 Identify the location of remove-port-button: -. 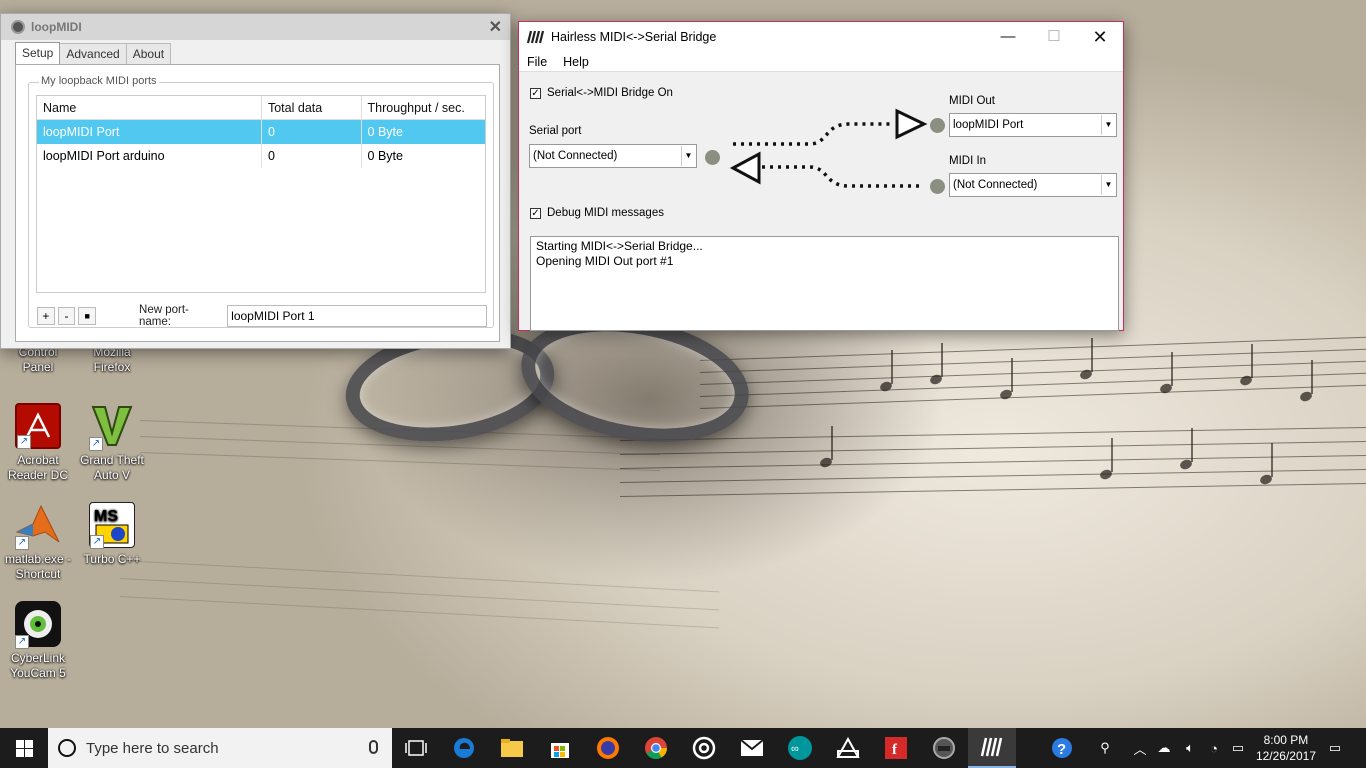
(66, 316).